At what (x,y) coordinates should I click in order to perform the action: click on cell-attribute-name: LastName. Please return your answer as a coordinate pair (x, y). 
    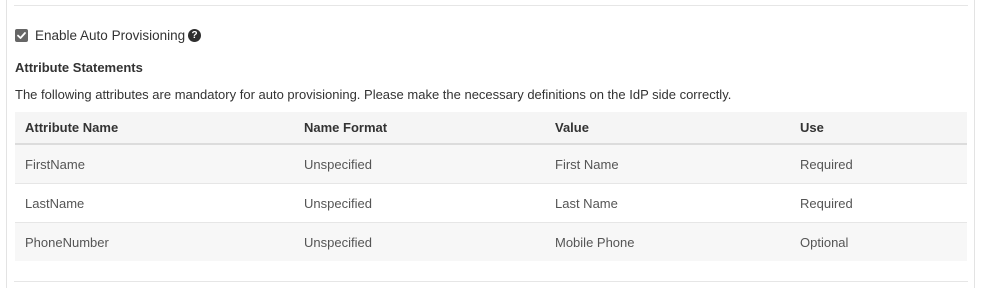
    Looking at the image, I should click on (154, 203).